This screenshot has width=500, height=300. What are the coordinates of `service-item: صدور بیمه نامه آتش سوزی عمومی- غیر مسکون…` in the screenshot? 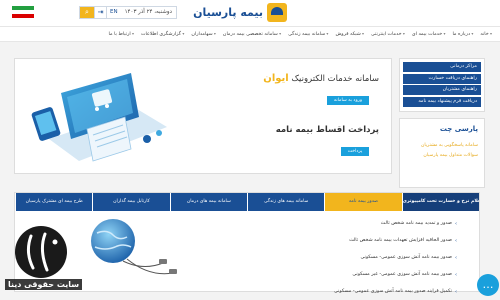 It's located at (395, 278).